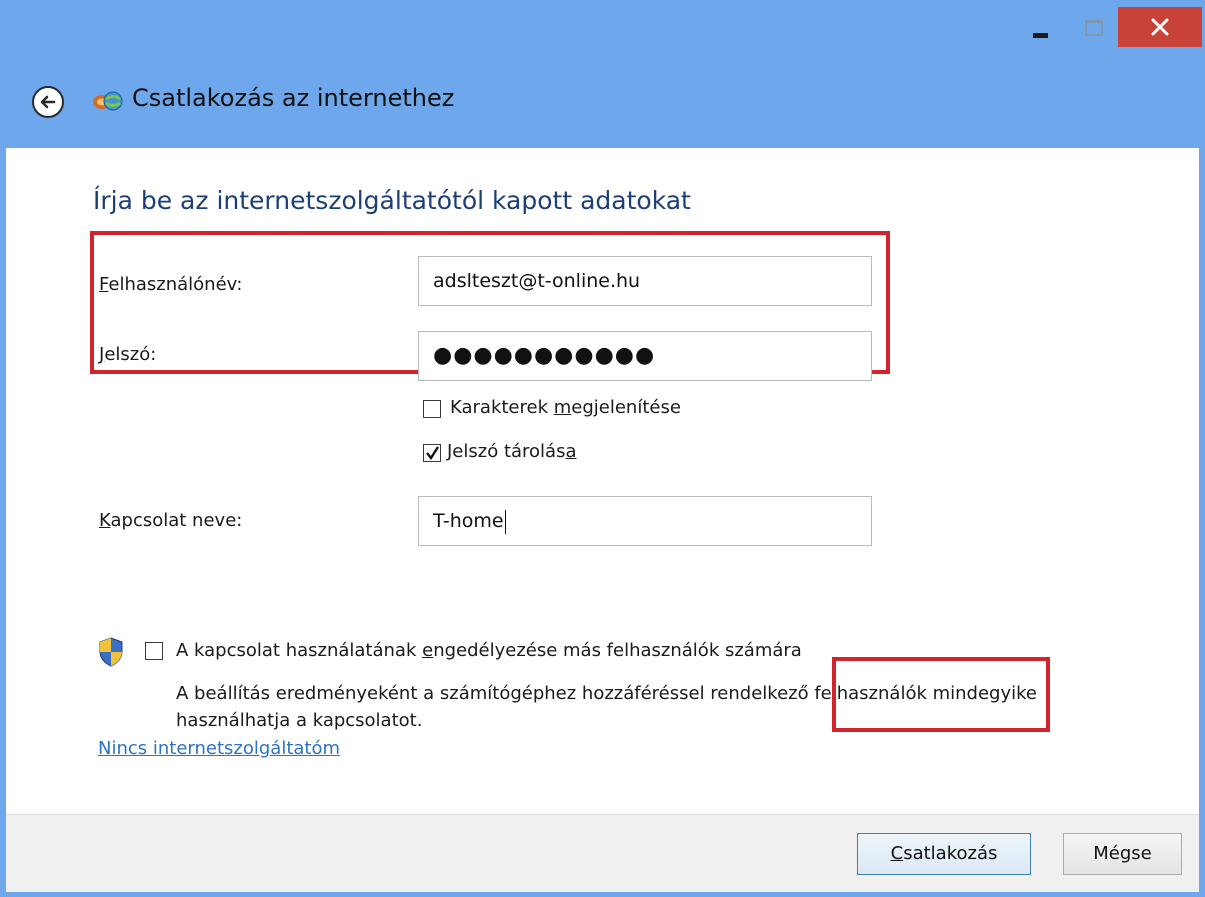 The height and width of the screenshot is (897, 1205). What do you see at coordinates (176, 520) in the screenshot?
I see `connection-name-label-text: apcsolat neve:` at bounding box center [176, 520].